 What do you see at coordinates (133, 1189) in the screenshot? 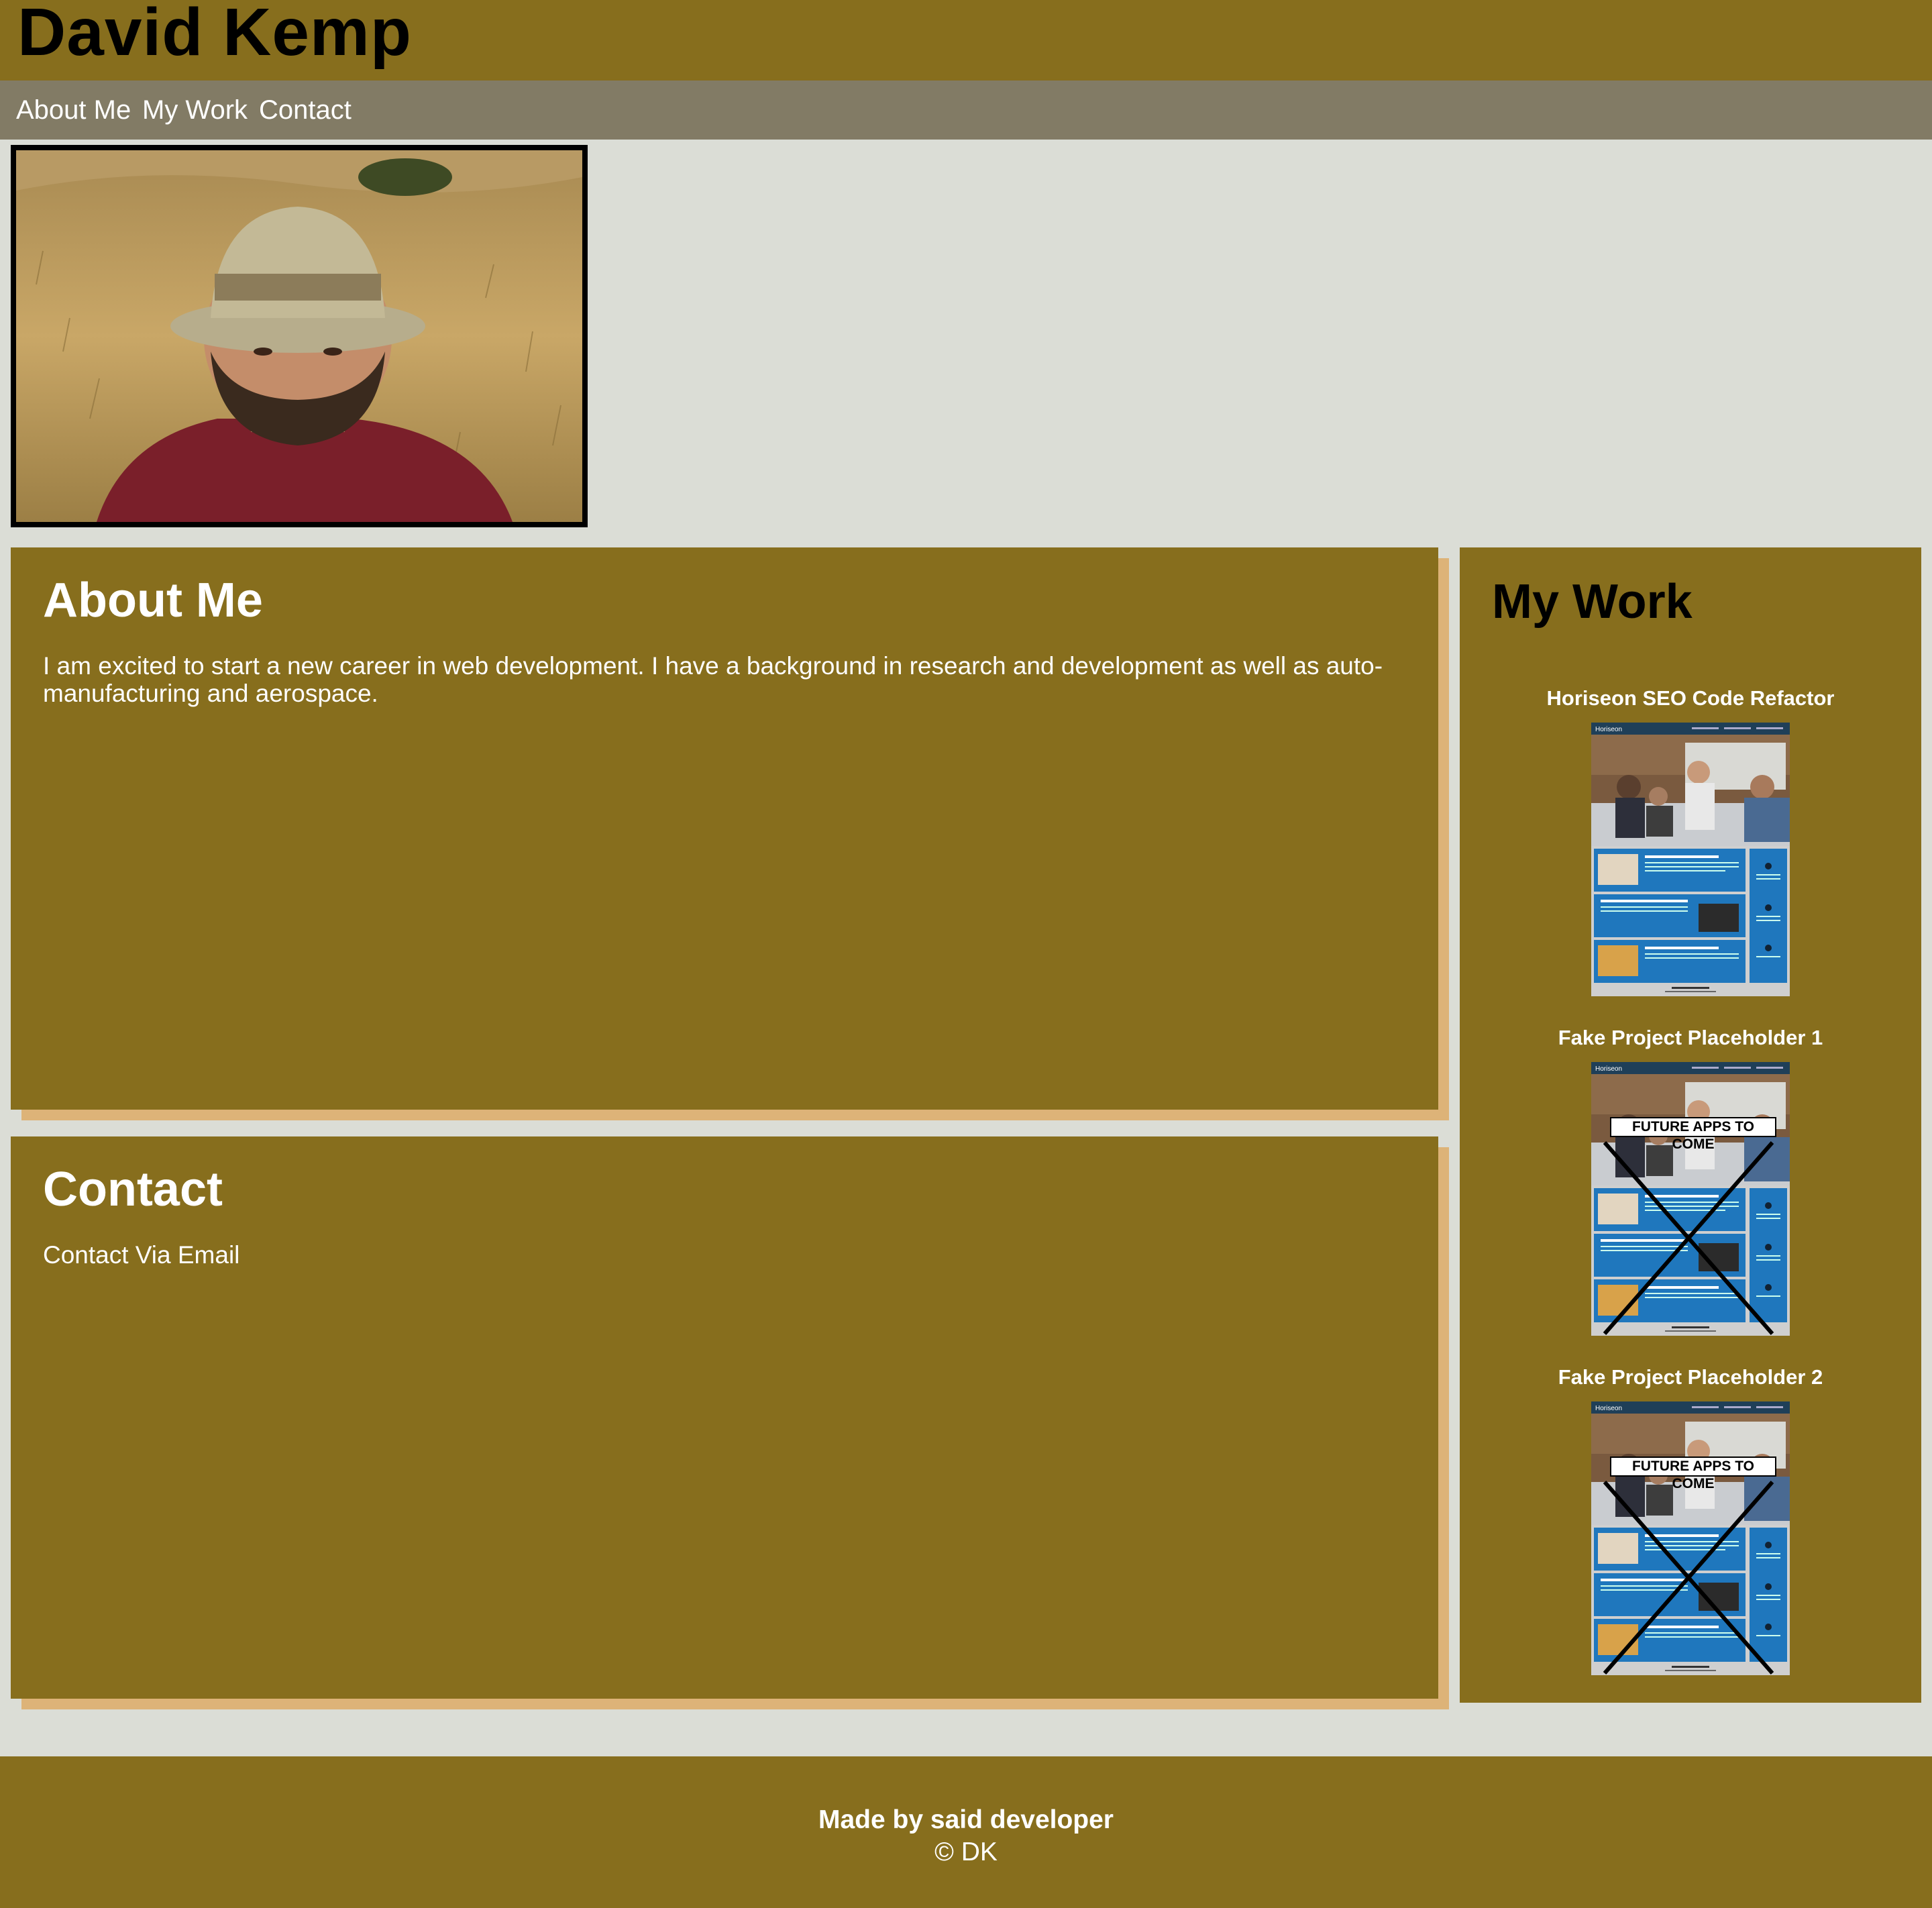
I see `contact-heading: Contact` at bounding box center [133, 1189].